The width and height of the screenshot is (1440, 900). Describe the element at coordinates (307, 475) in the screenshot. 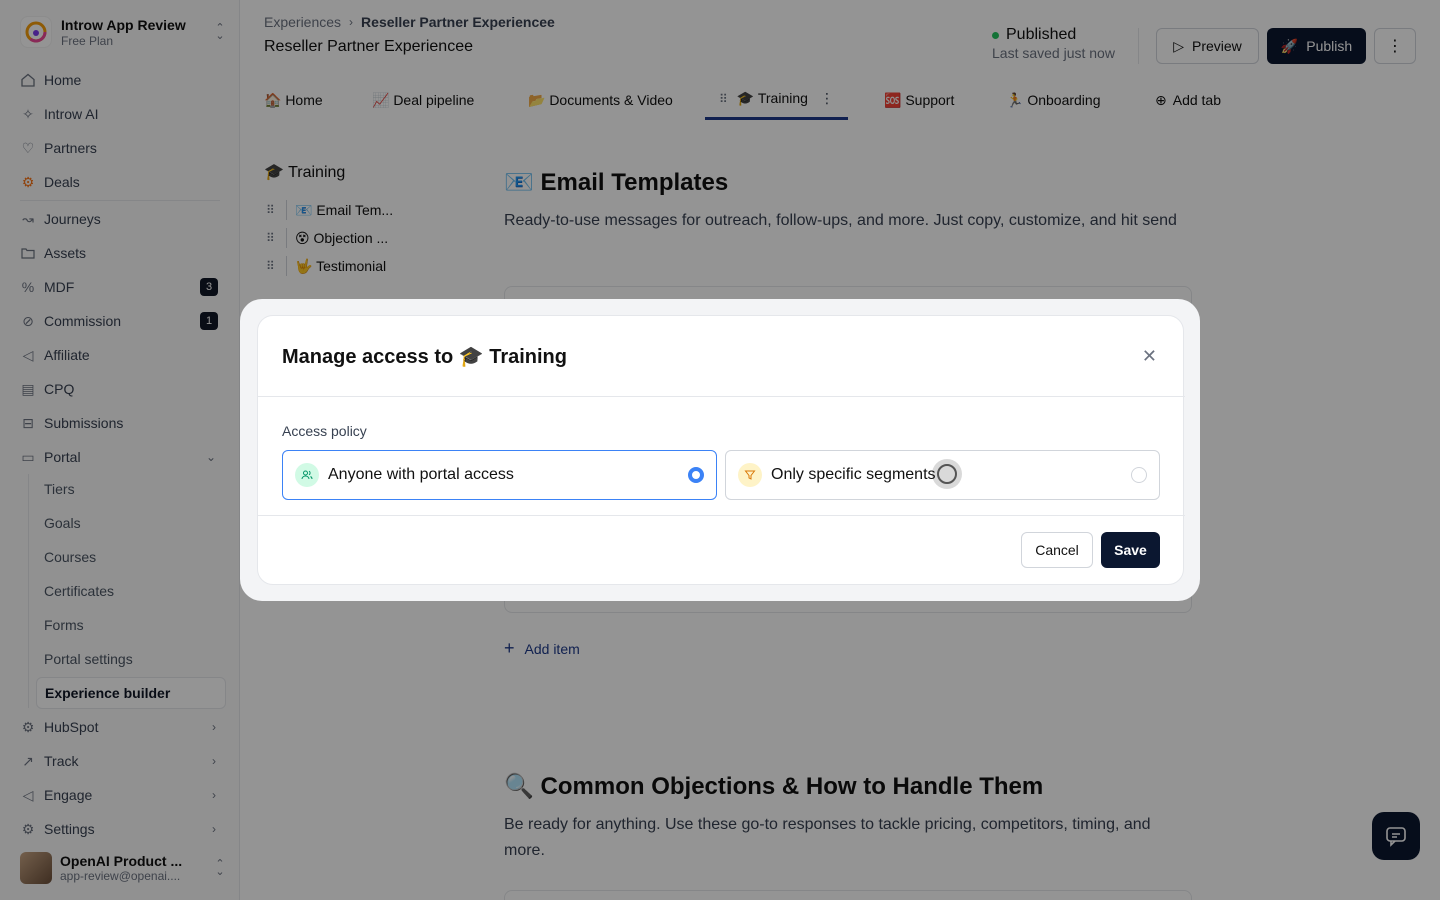

I see `users-icon` at that location.